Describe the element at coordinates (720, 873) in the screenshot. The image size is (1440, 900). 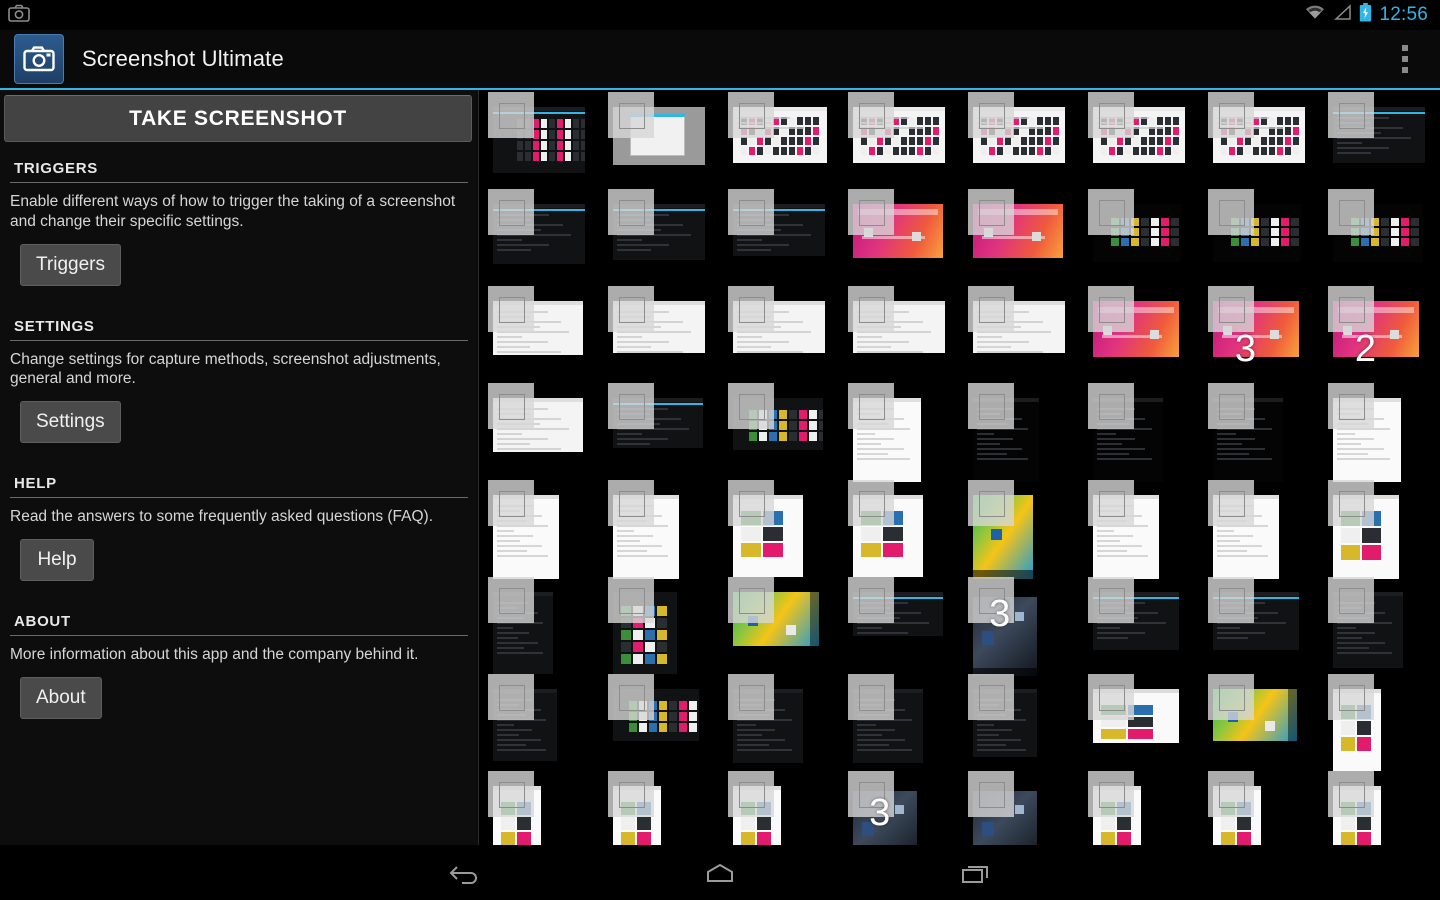
I see `home-button` at that location.